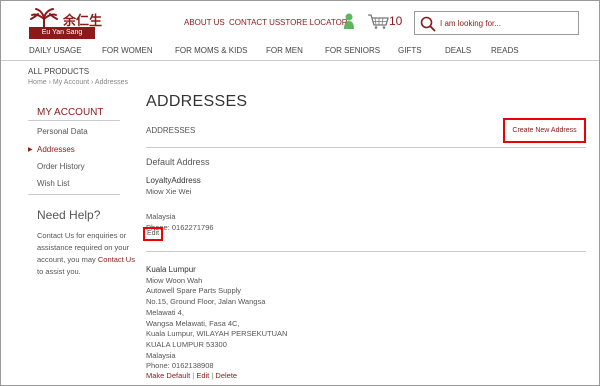  I want to click on help-text-tail: to assist you., so click(59, 271).